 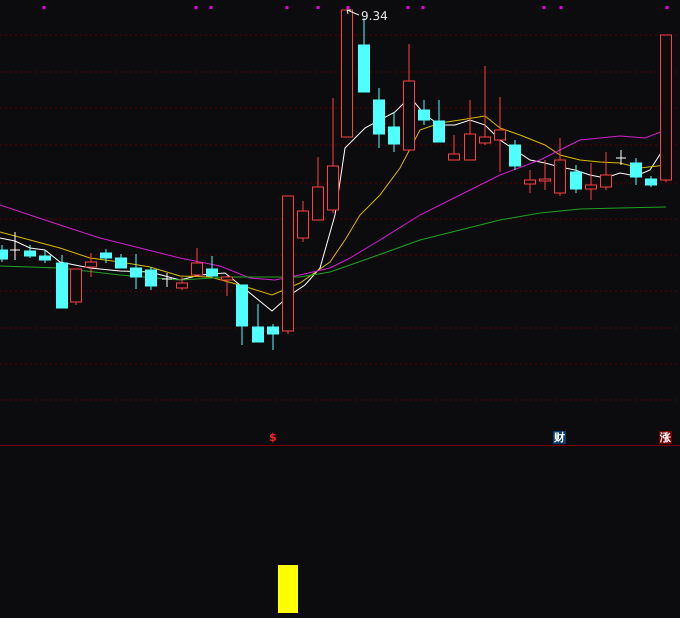 I want to click on high-price-label: 9.34, so click(x=374, y=16).